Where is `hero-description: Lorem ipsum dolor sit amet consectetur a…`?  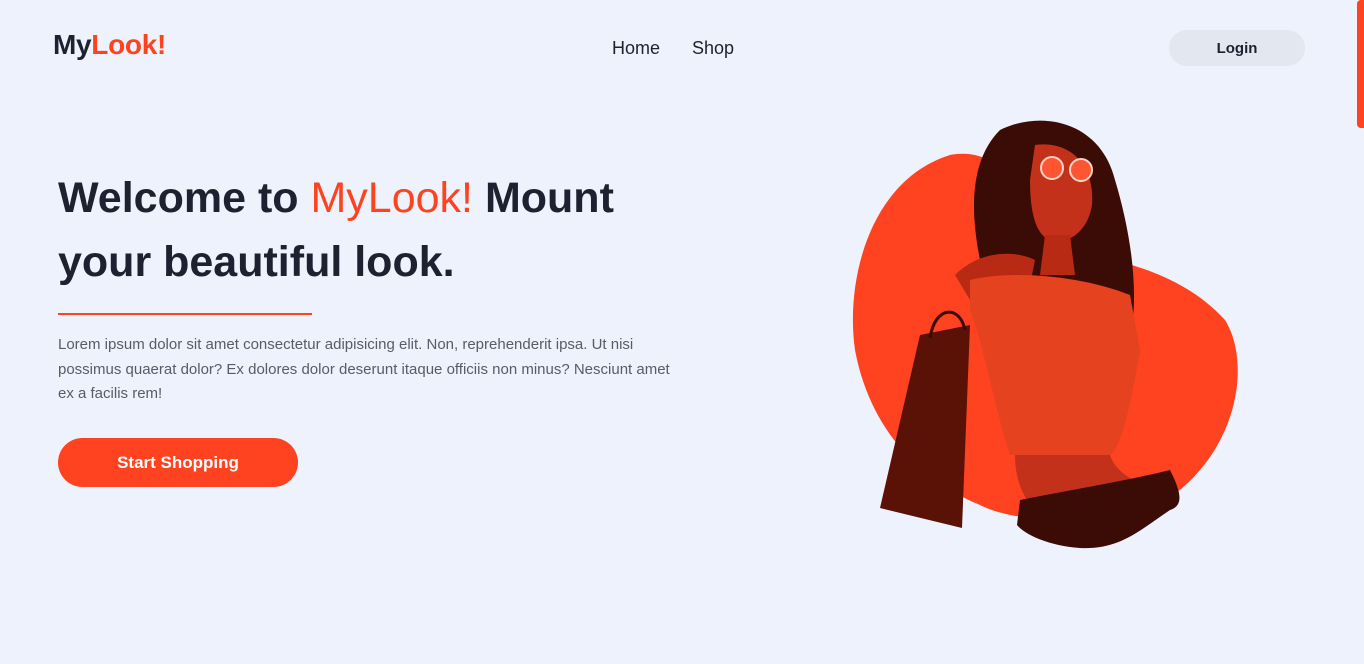 hero-description: Lorem ipsum dolor sit amet consectetur a… is located at coordinates (364, 369).